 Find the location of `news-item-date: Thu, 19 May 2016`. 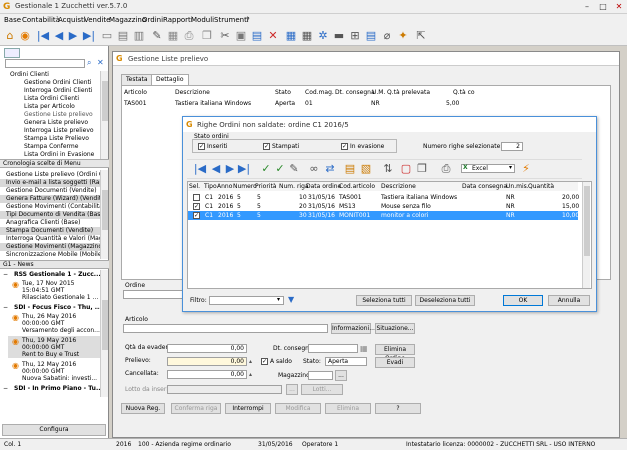

news-item-date: Thu, 19 May 2016 is located at coordinates (62, 340).